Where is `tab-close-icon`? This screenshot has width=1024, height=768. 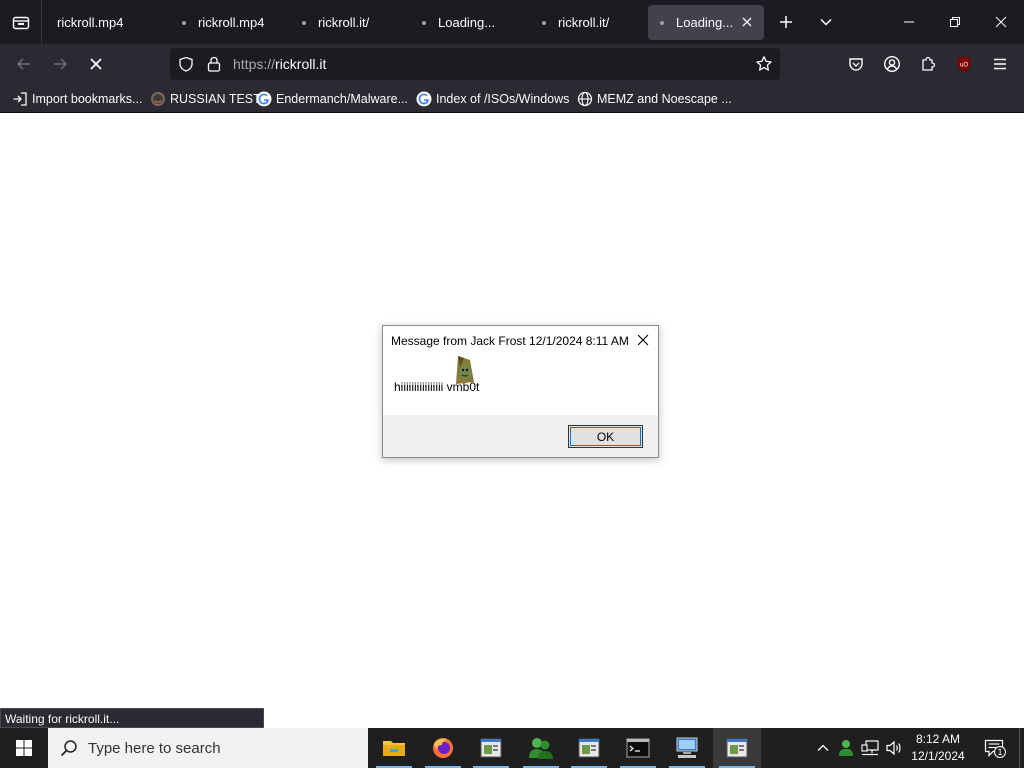
tab-close-icon is located at coordinates (747, 22).